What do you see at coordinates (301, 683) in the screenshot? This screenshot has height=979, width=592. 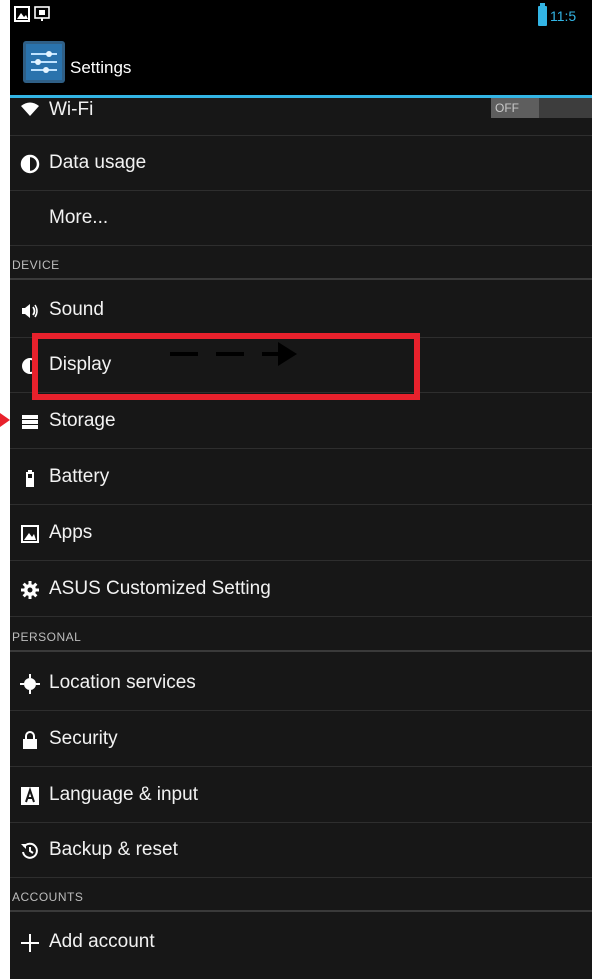 I see `list-item-location: Location services` at bounding box center [301, 683].